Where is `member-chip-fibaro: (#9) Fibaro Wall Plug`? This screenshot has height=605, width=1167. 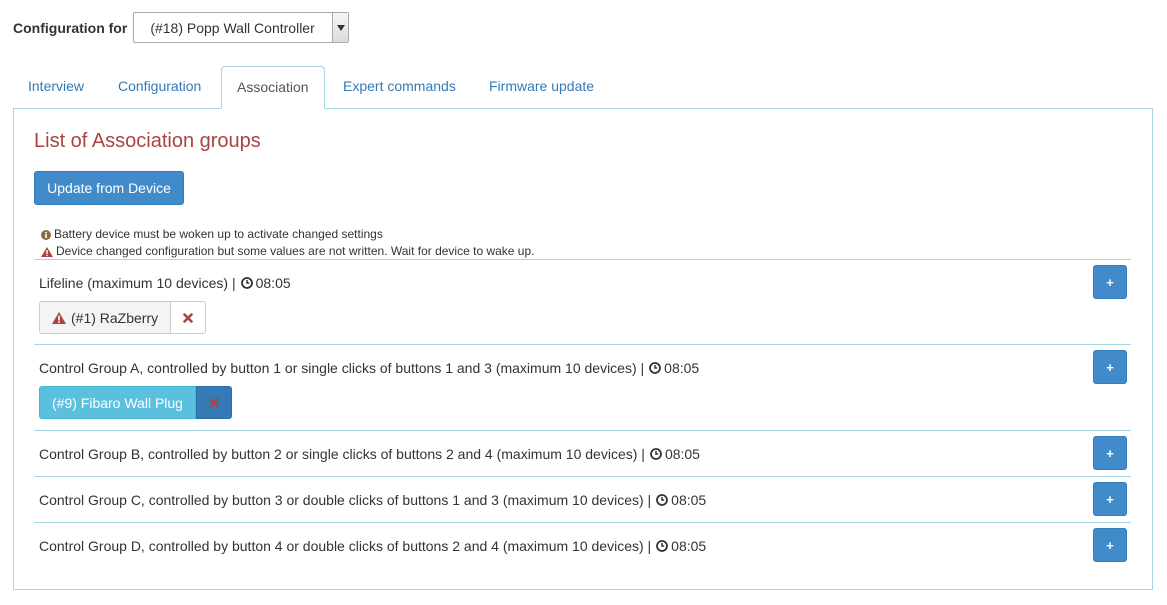
member-chip-fibaro: (#9) Fibaro Wall Plug is located at coordinates (135, 402).